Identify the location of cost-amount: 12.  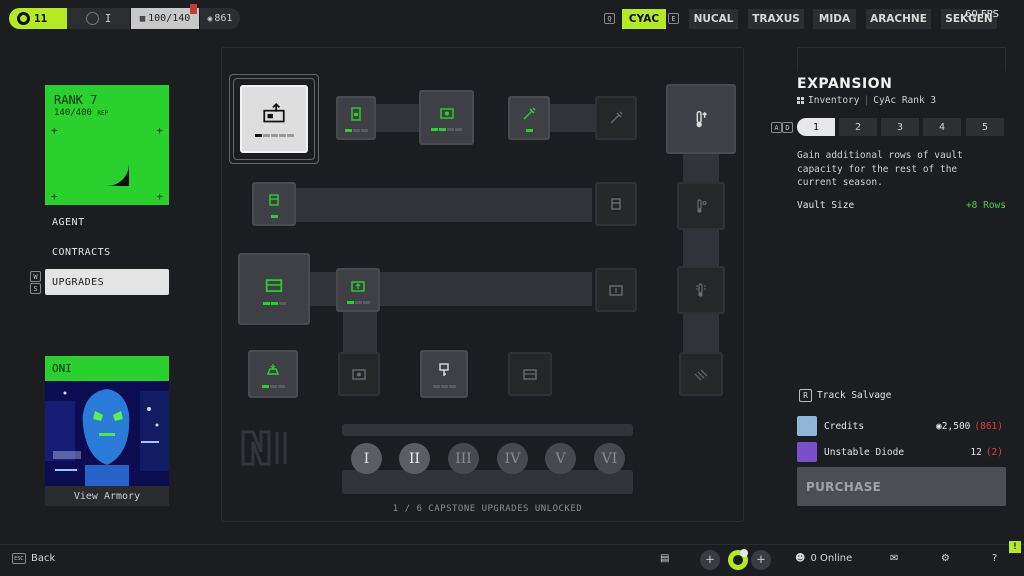
(976, 452).